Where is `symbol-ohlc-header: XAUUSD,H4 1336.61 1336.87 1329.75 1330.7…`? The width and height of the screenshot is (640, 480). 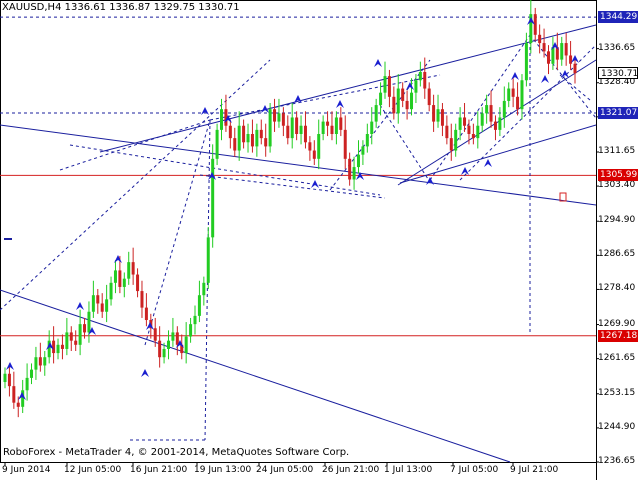
symbol-ohlc-header: XAUUSD,H4 1336.61 1336.87 1329.75 1330.7… is located at coordinates (121, 7).